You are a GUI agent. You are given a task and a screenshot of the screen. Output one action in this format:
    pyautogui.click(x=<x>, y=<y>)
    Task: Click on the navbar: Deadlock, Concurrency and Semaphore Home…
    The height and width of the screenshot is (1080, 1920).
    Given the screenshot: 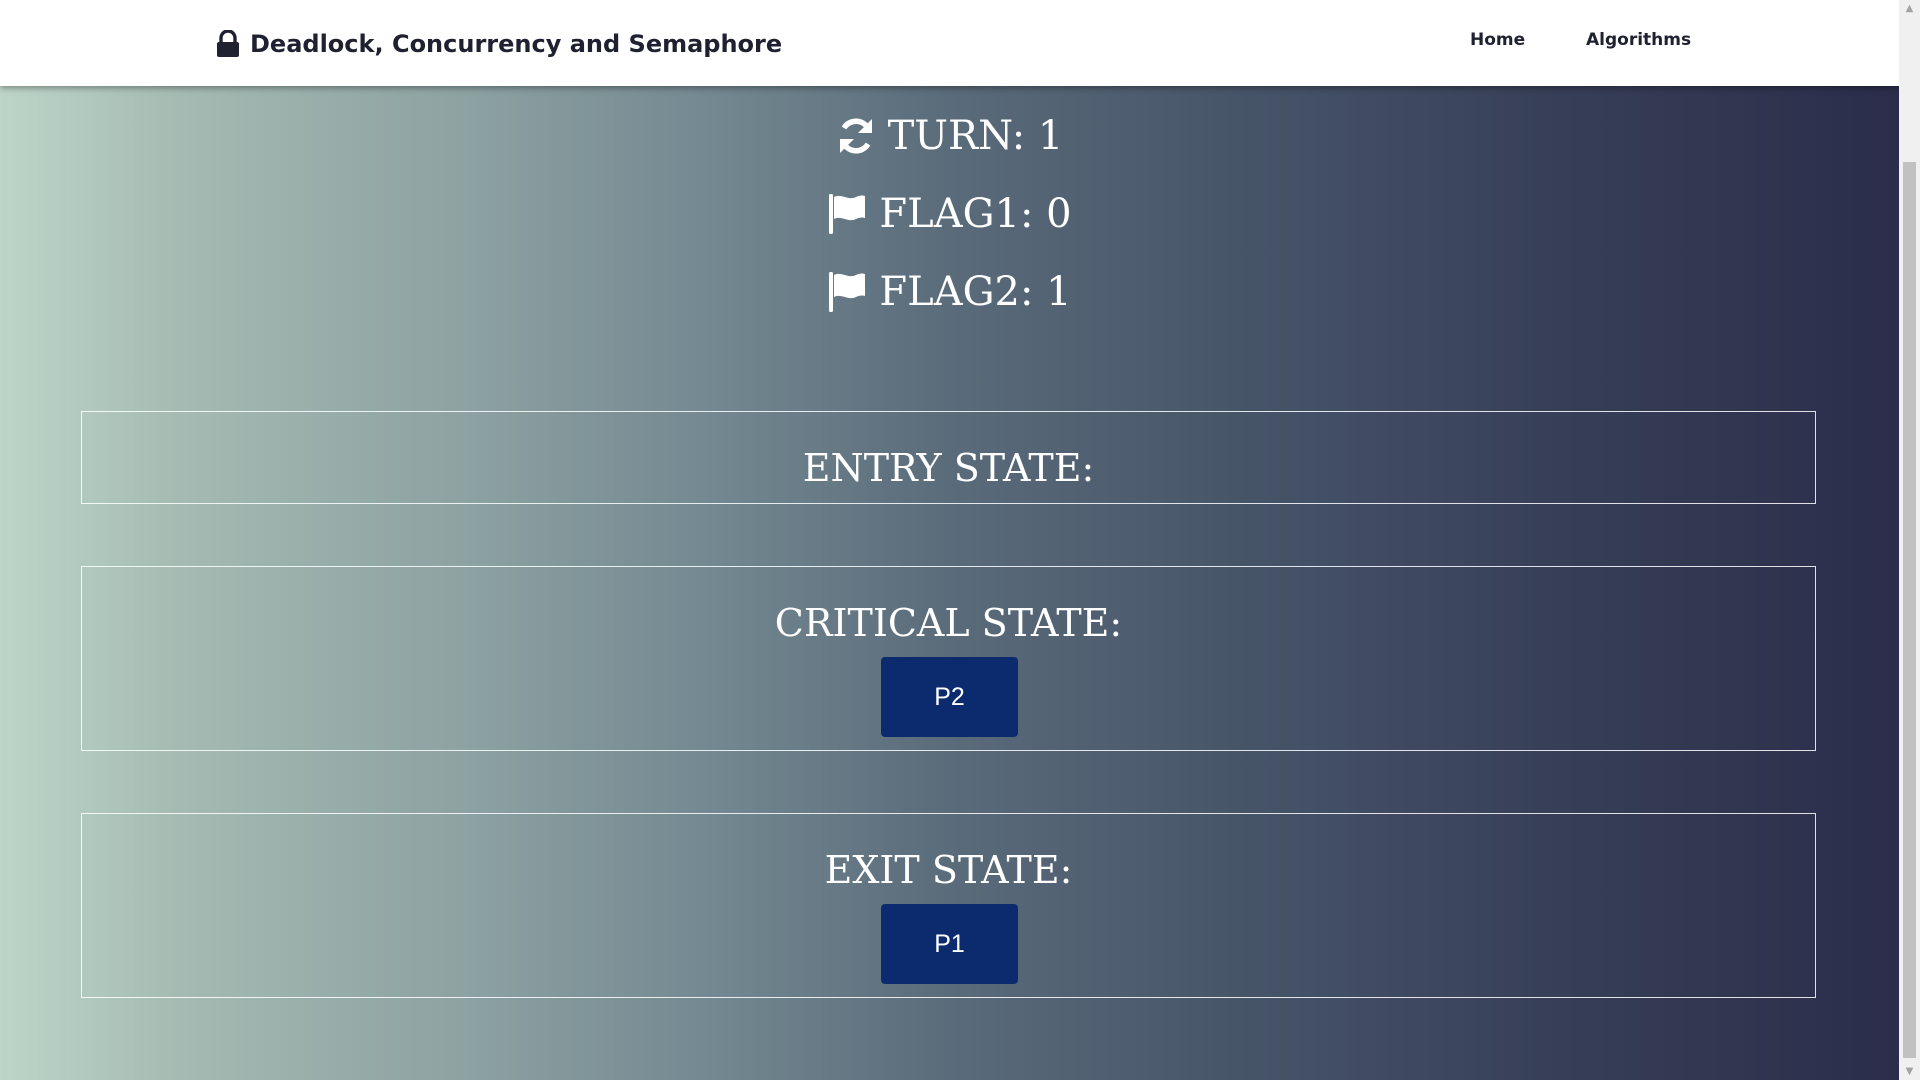 What is the action you would take?
    pyautogui.click(x=949, y=43)
    